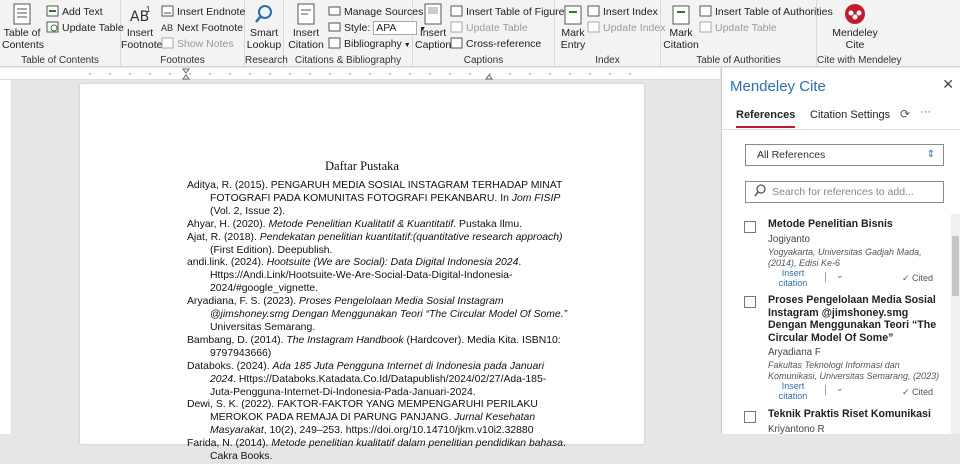  Describe the element at coordinates (203, 12) in the screenshot. I see `insert-endnote-button: Insert Endnote` at that location.